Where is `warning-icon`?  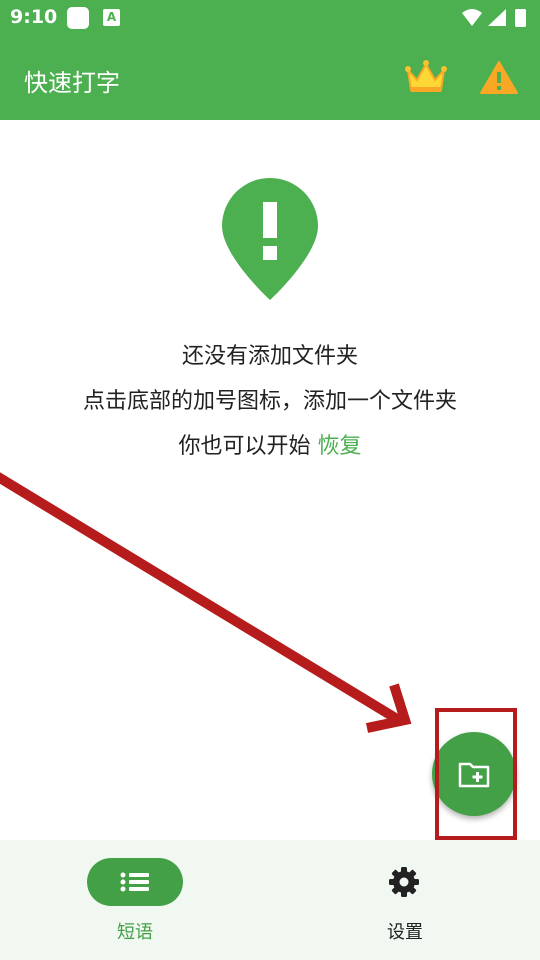
warning-icon is located at coordinates (499, 78).